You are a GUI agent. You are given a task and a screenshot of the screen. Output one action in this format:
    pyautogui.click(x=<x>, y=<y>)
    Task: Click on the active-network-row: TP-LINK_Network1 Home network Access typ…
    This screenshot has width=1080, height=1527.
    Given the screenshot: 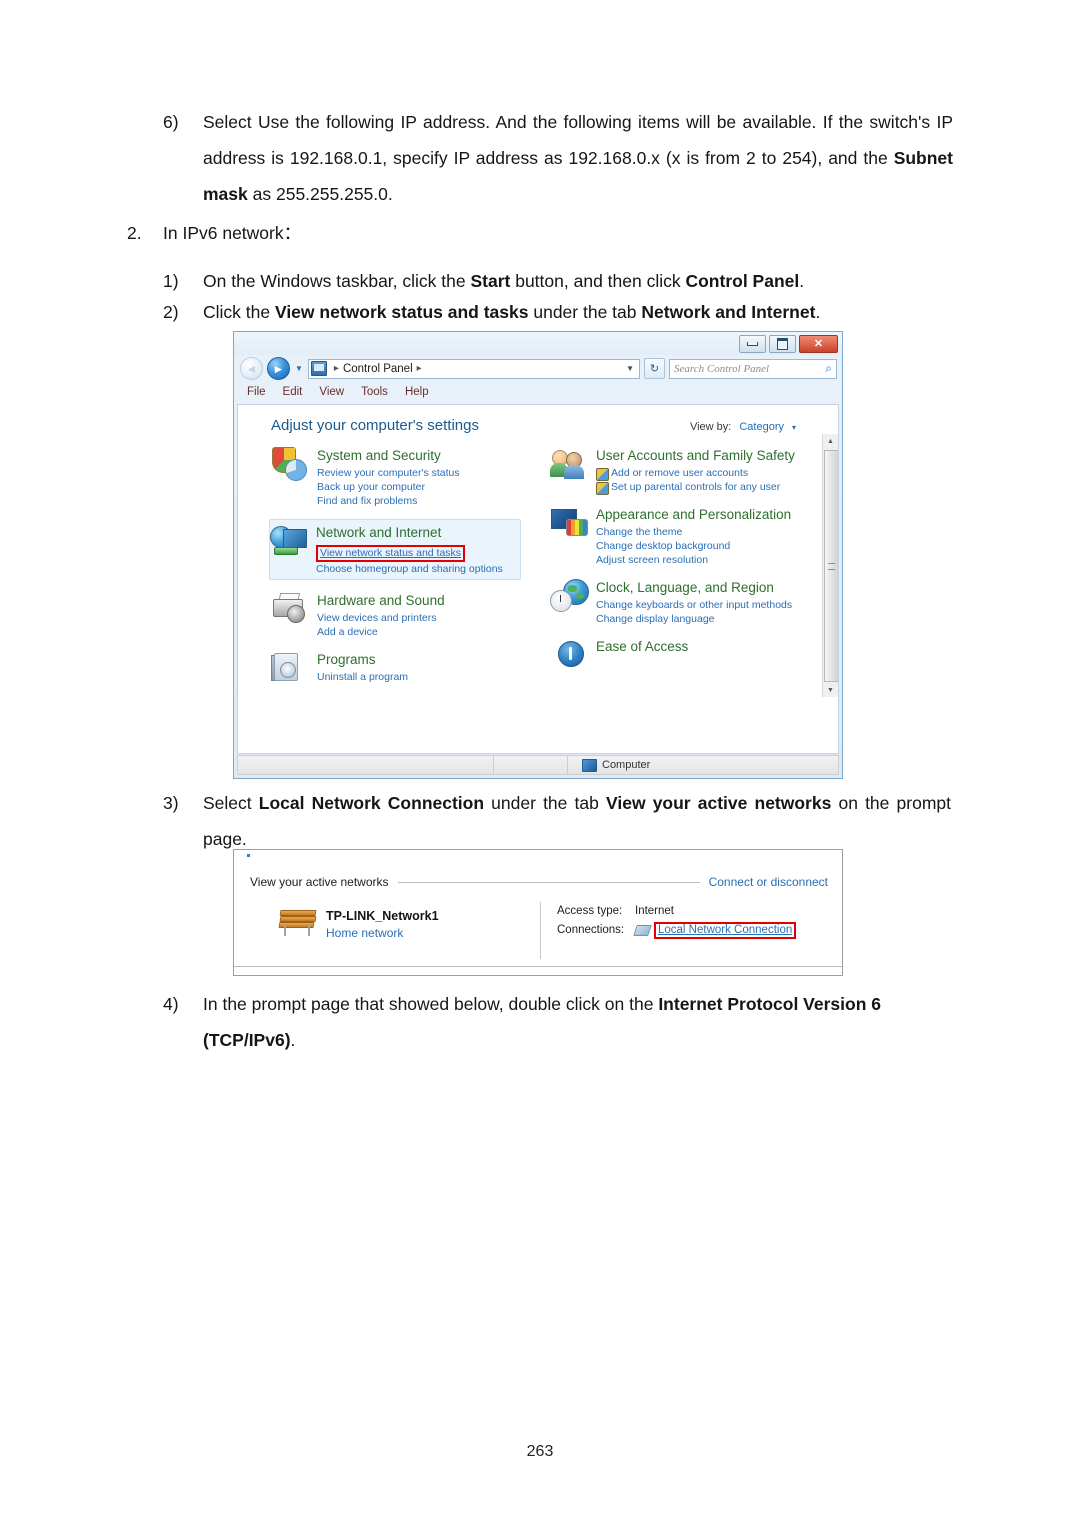 What is the action you would take?
    pyautogui.click(x=539, y=930)
    